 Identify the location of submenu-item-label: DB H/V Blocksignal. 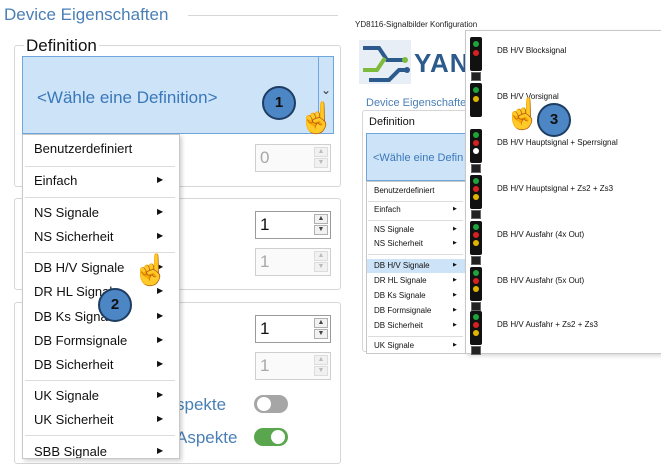
(532, 50).